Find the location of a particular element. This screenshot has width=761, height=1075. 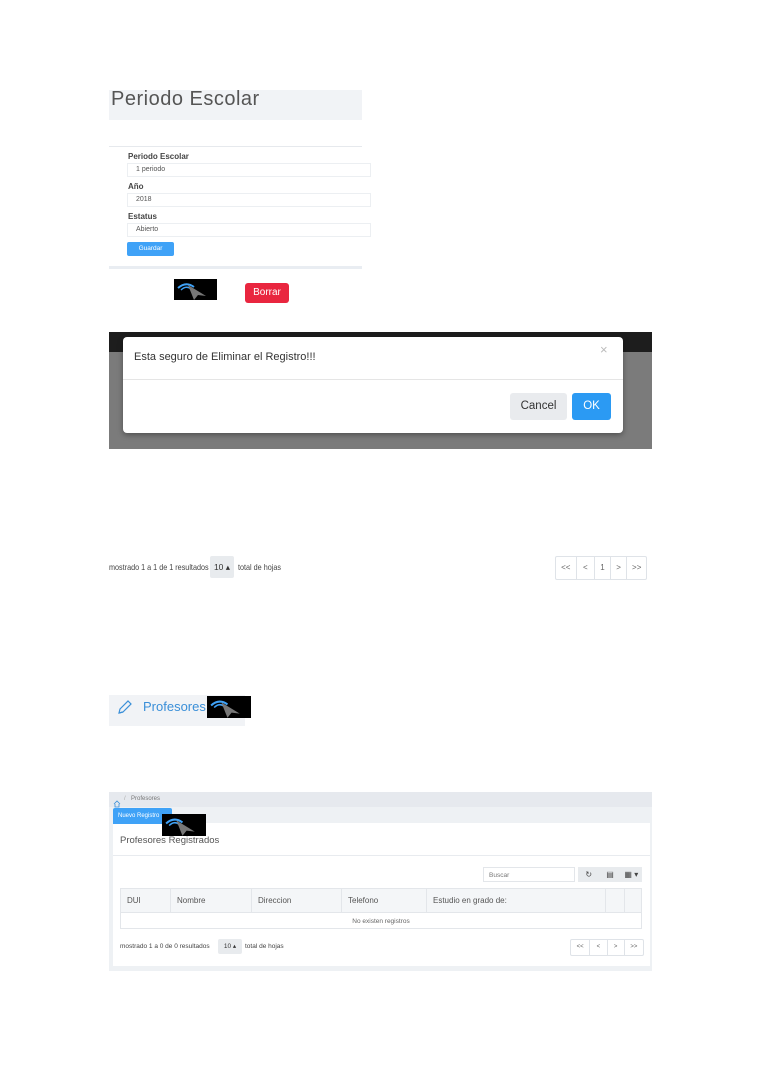

pagination-summary: mostrado 1 a 1 de 1 resultados is located at coordinates (159, 567).